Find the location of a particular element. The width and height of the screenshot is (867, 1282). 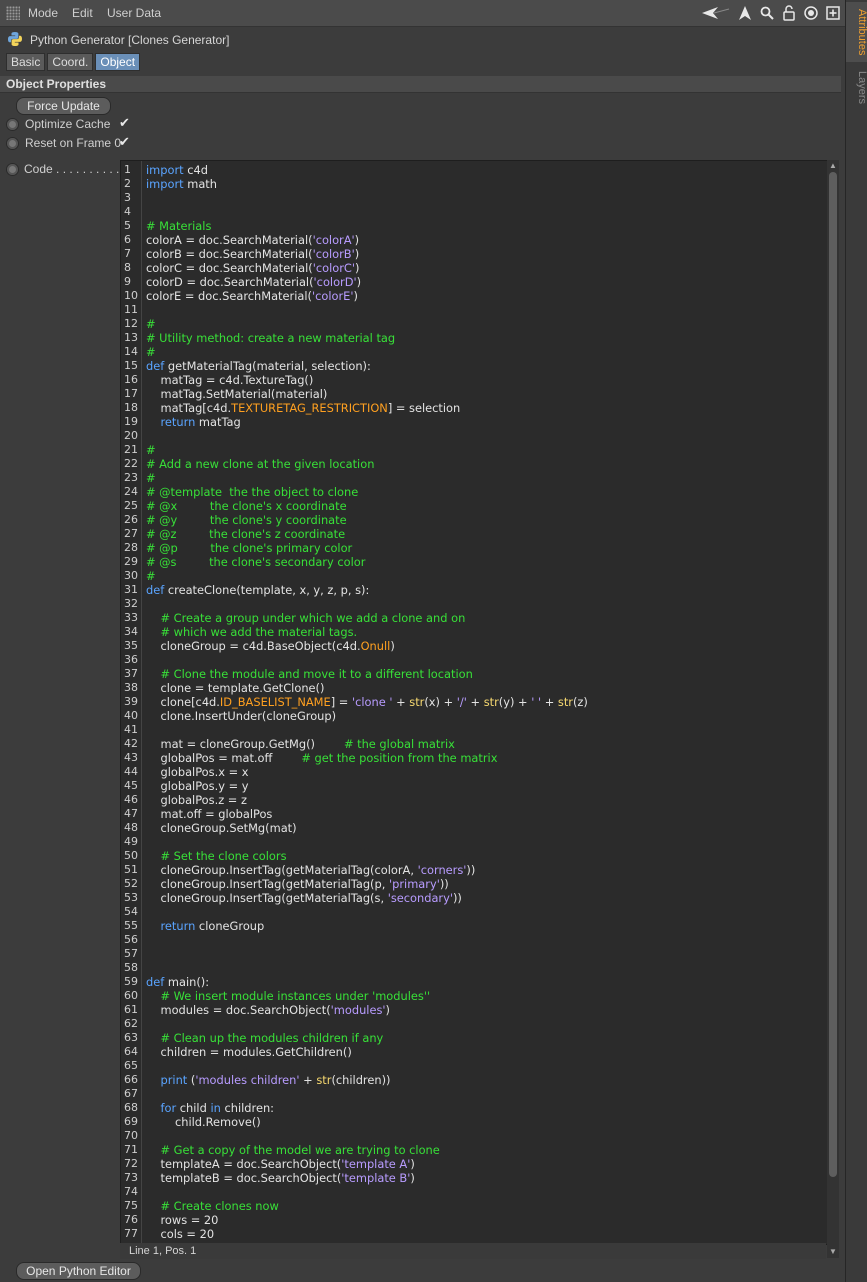

scroll-up-icon: ▲ is located at coordinates (833, 166).